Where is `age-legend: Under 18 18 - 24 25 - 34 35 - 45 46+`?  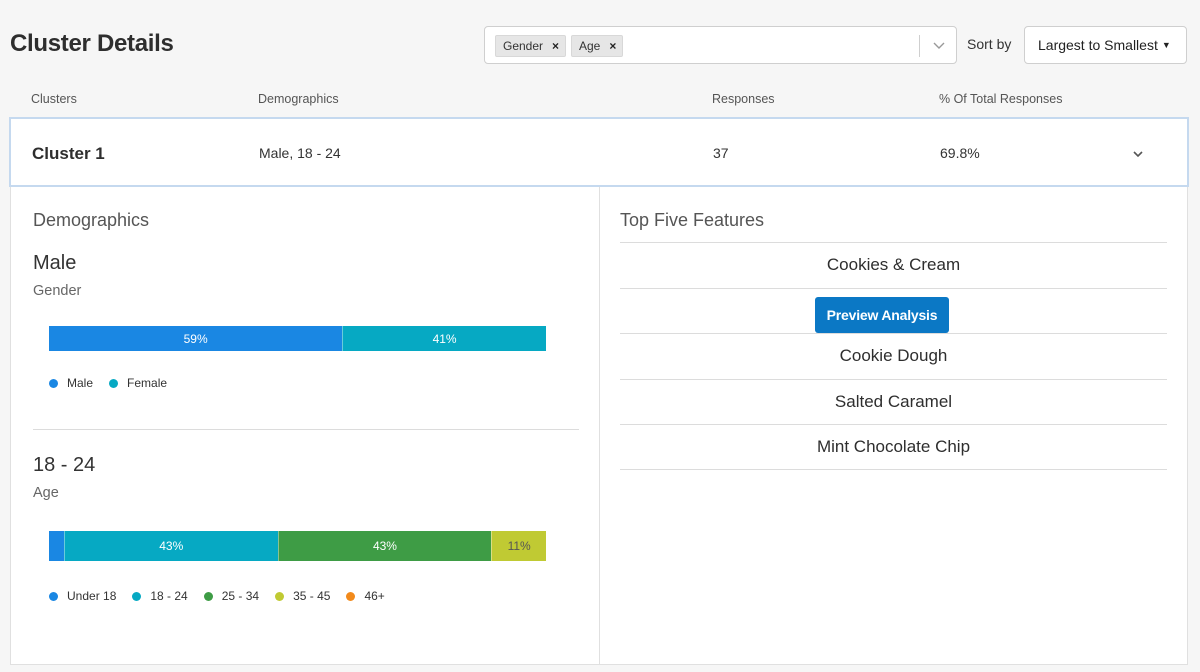 age-legend: Under 18 18 - 24 25 - 34 35 - 45 46+ is located at coordinates (225, 596).